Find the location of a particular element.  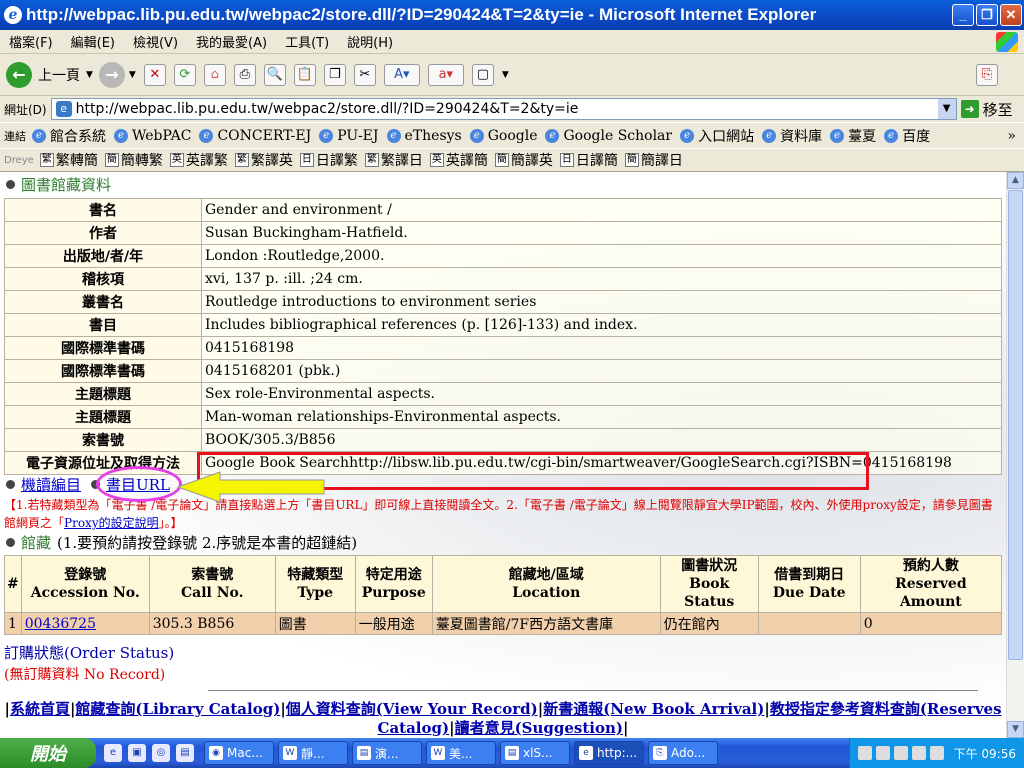

cut-icon: ✂ is located at coordinates (364, 74).